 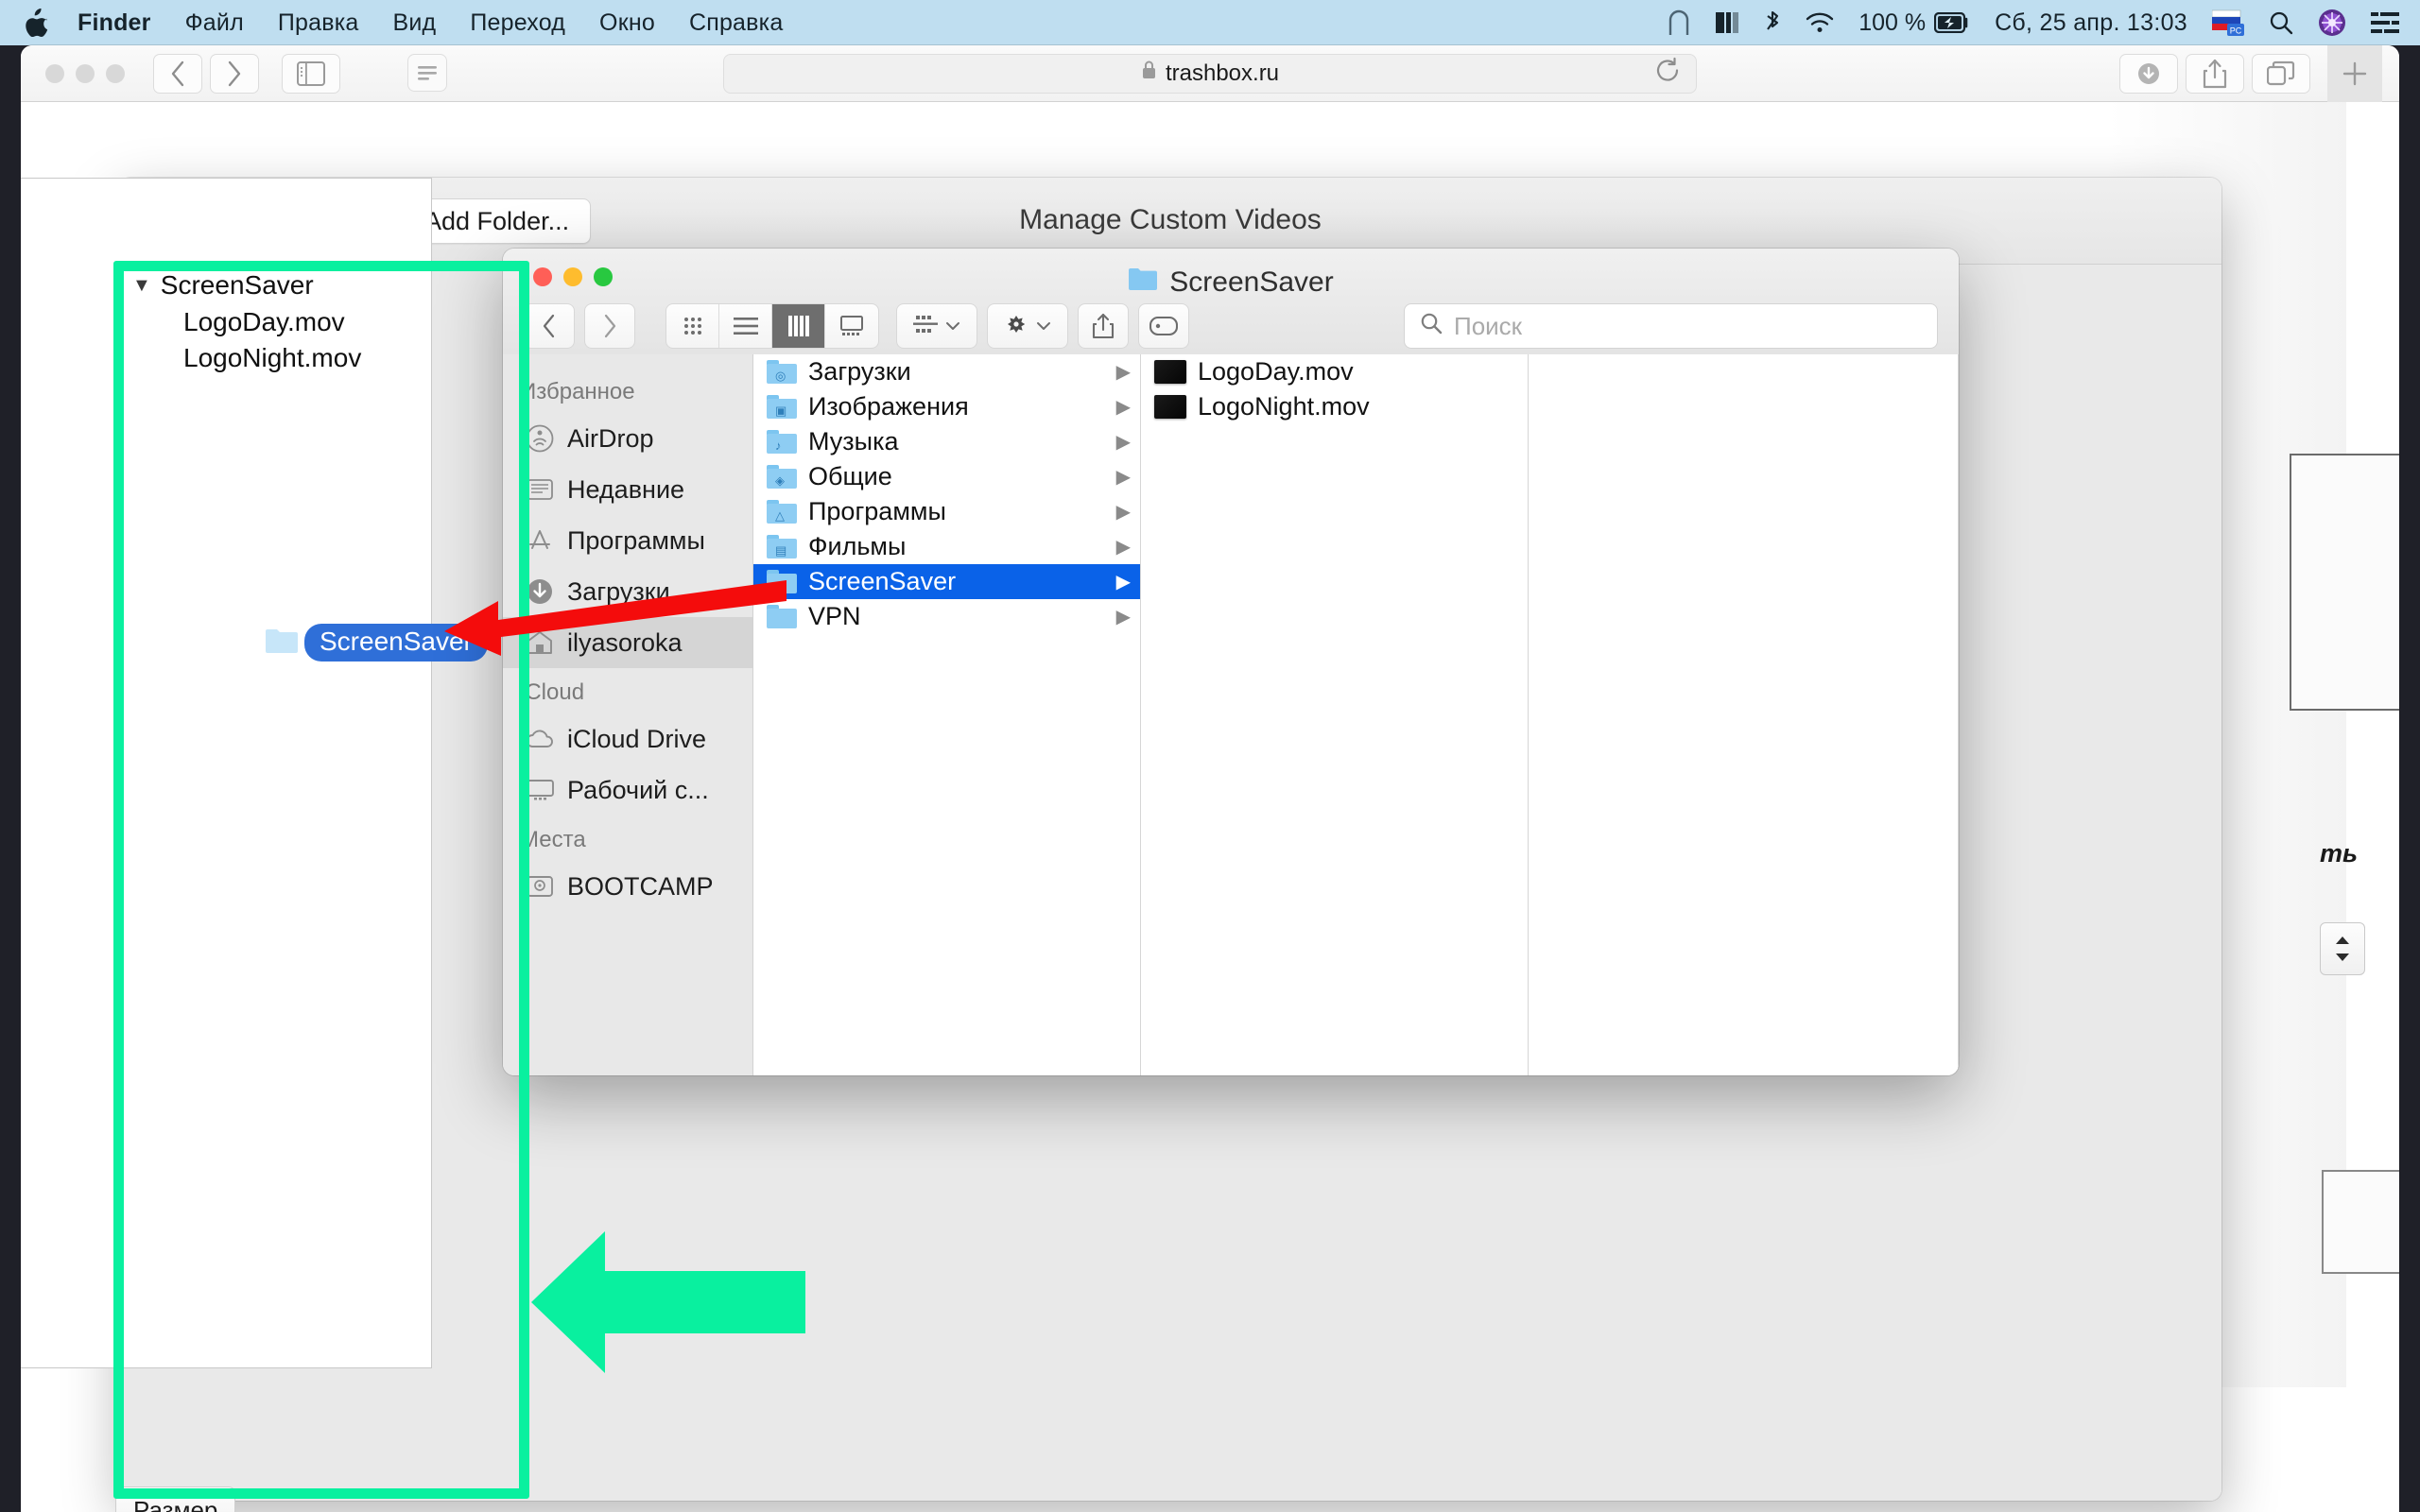 What do you see at coordinates (2339, 853) in the screenshot?
I see `webpage-text-fragment-right: ть` at bounding box center [2339, 853].